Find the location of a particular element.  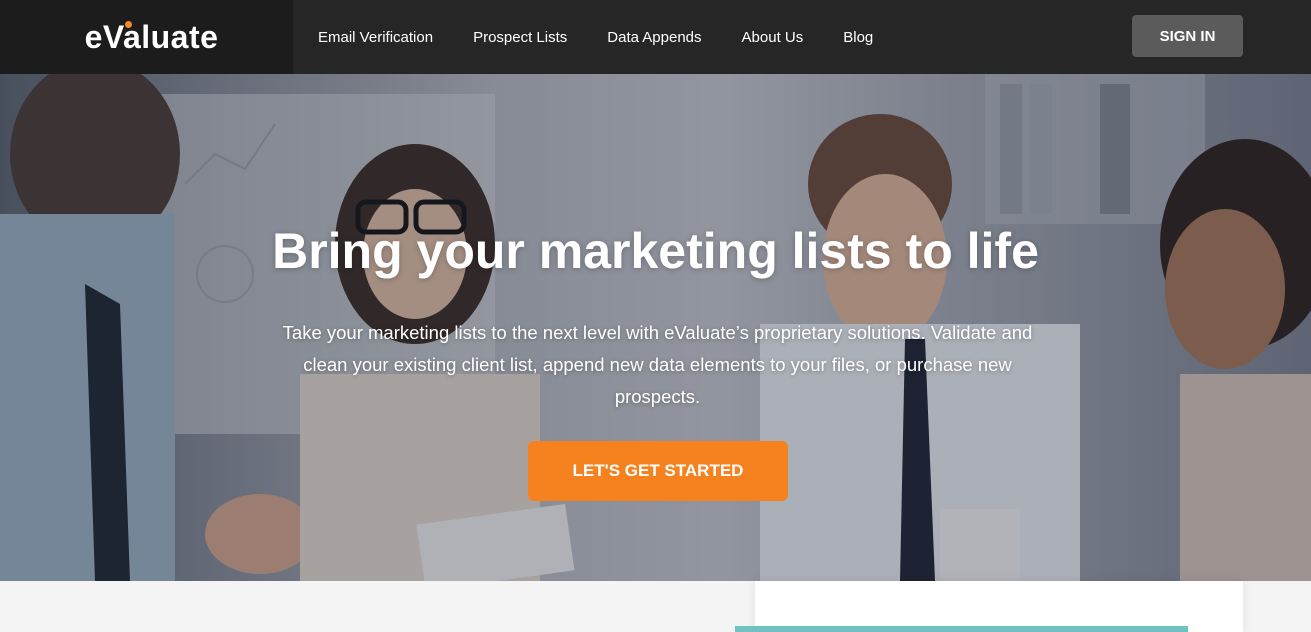

brand-logo: eValuate is located at coordinates (152, 37).